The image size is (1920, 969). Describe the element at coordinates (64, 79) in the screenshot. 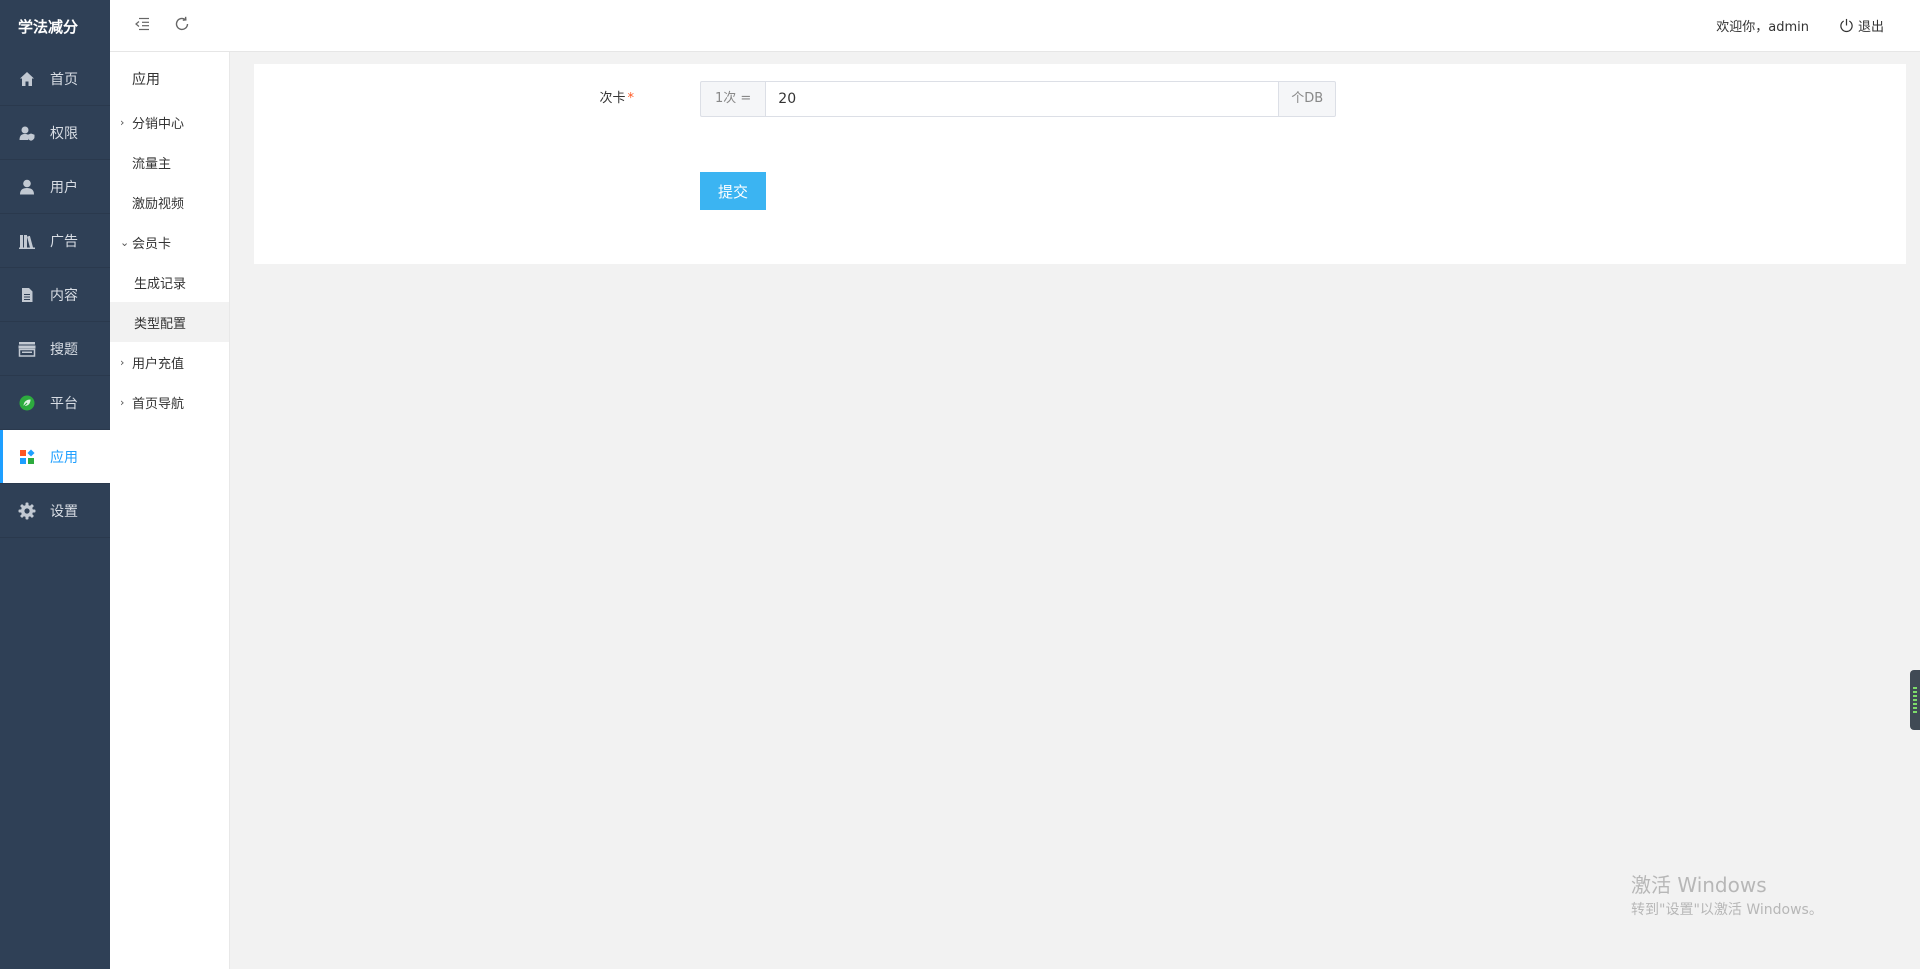

I see `nav-item-label: 首页` at that location.